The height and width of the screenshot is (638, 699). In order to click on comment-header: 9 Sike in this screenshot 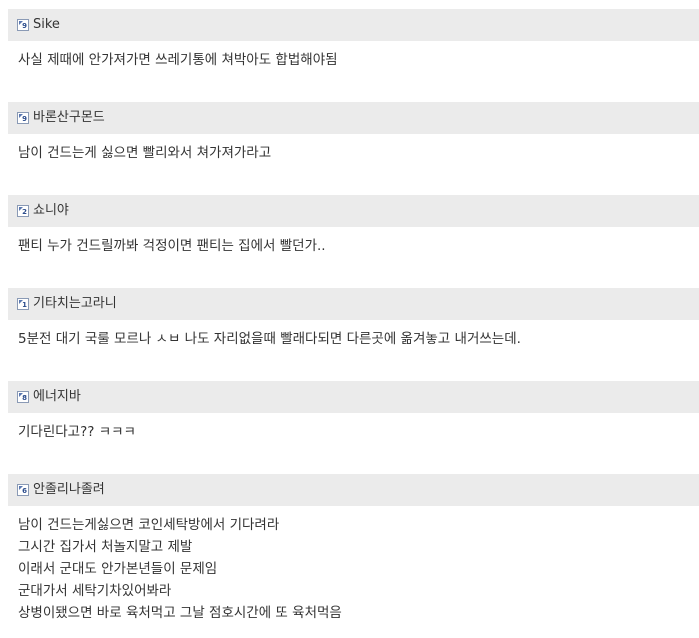, I will do `click(353, 25)`.